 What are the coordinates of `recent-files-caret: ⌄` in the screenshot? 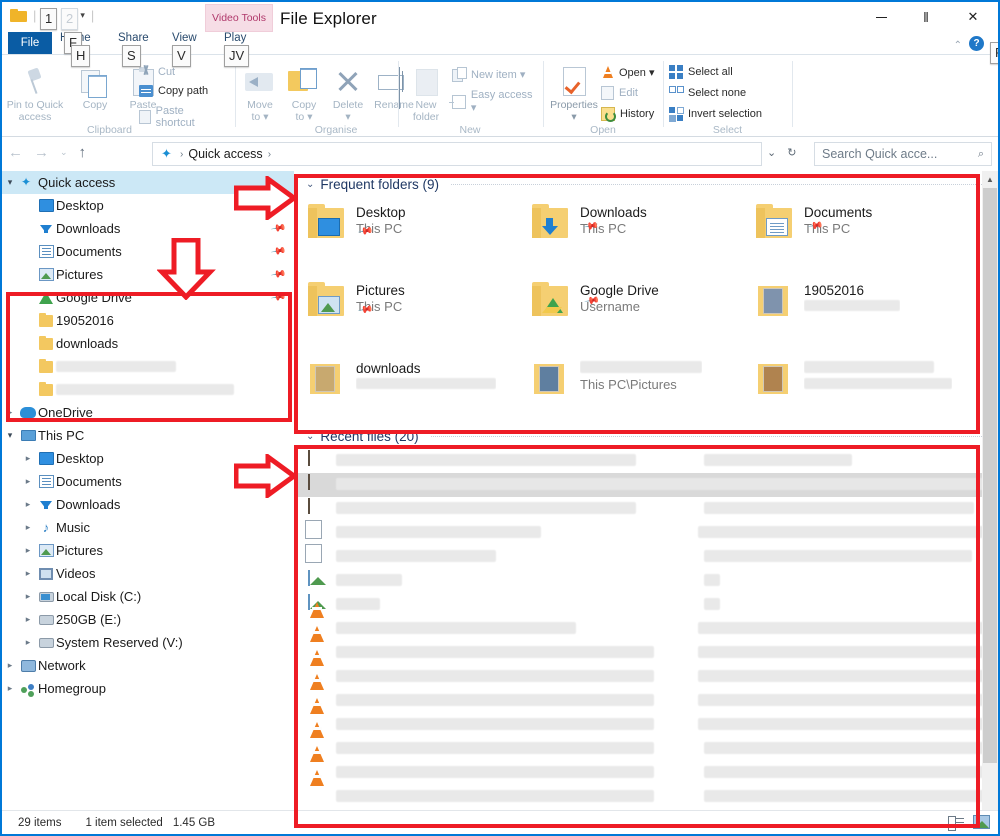 It's located at (310, 436).